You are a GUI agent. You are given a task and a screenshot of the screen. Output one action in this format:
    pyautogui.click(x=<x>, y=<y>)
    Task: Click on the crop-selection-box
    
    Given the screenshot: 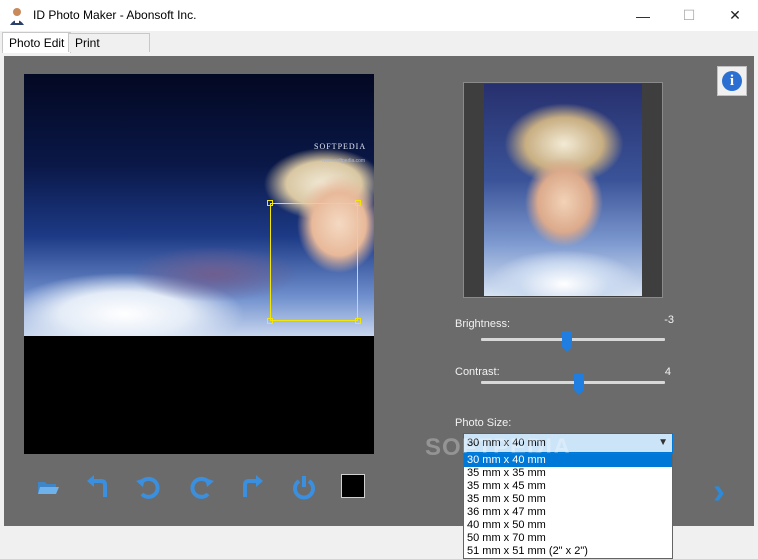 What is the action you would take?
    pyautogui.click(x=314, y=262)
    